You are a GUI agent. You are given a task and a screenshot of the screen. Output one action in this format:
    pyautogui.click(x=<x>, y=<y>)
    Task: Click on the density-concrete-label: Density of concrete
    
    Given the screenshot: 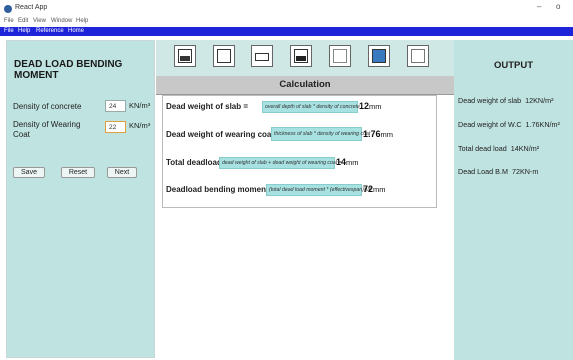 What is the action you would take?
    pyautogui.click(x=47, y=106)
    